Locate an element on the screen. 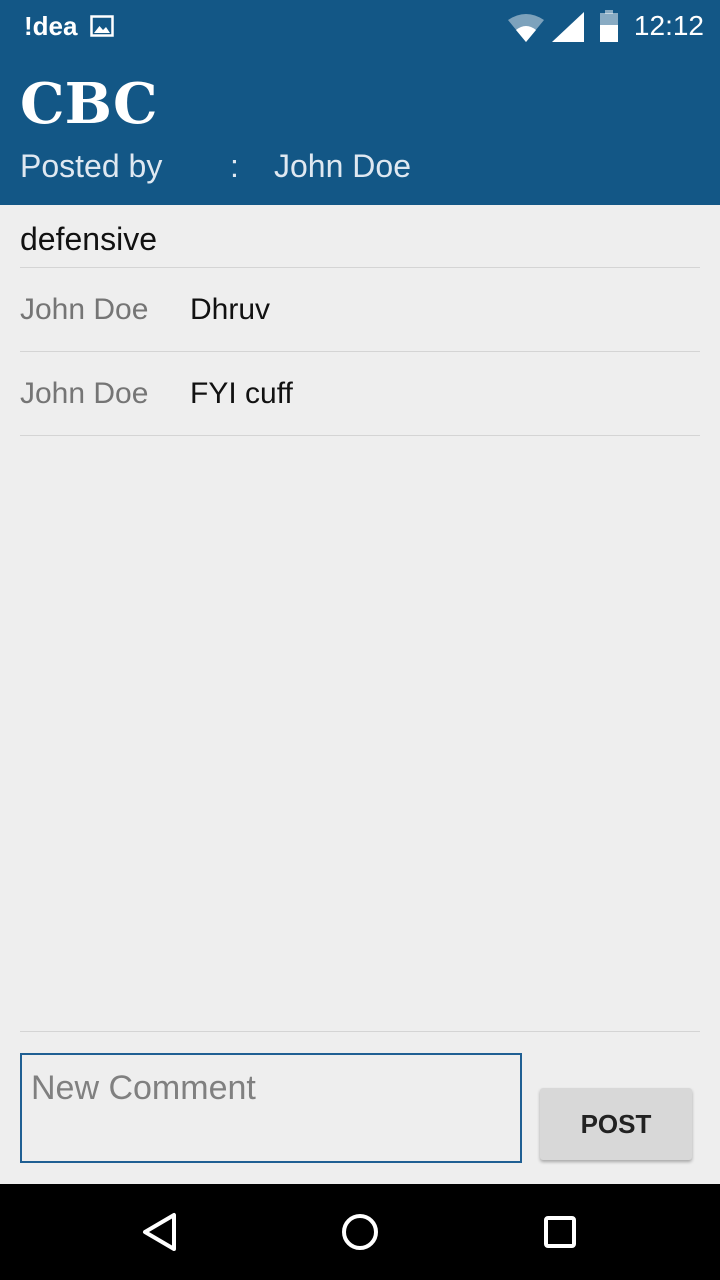  post-button: POST is located at coordinates (616, 1124).